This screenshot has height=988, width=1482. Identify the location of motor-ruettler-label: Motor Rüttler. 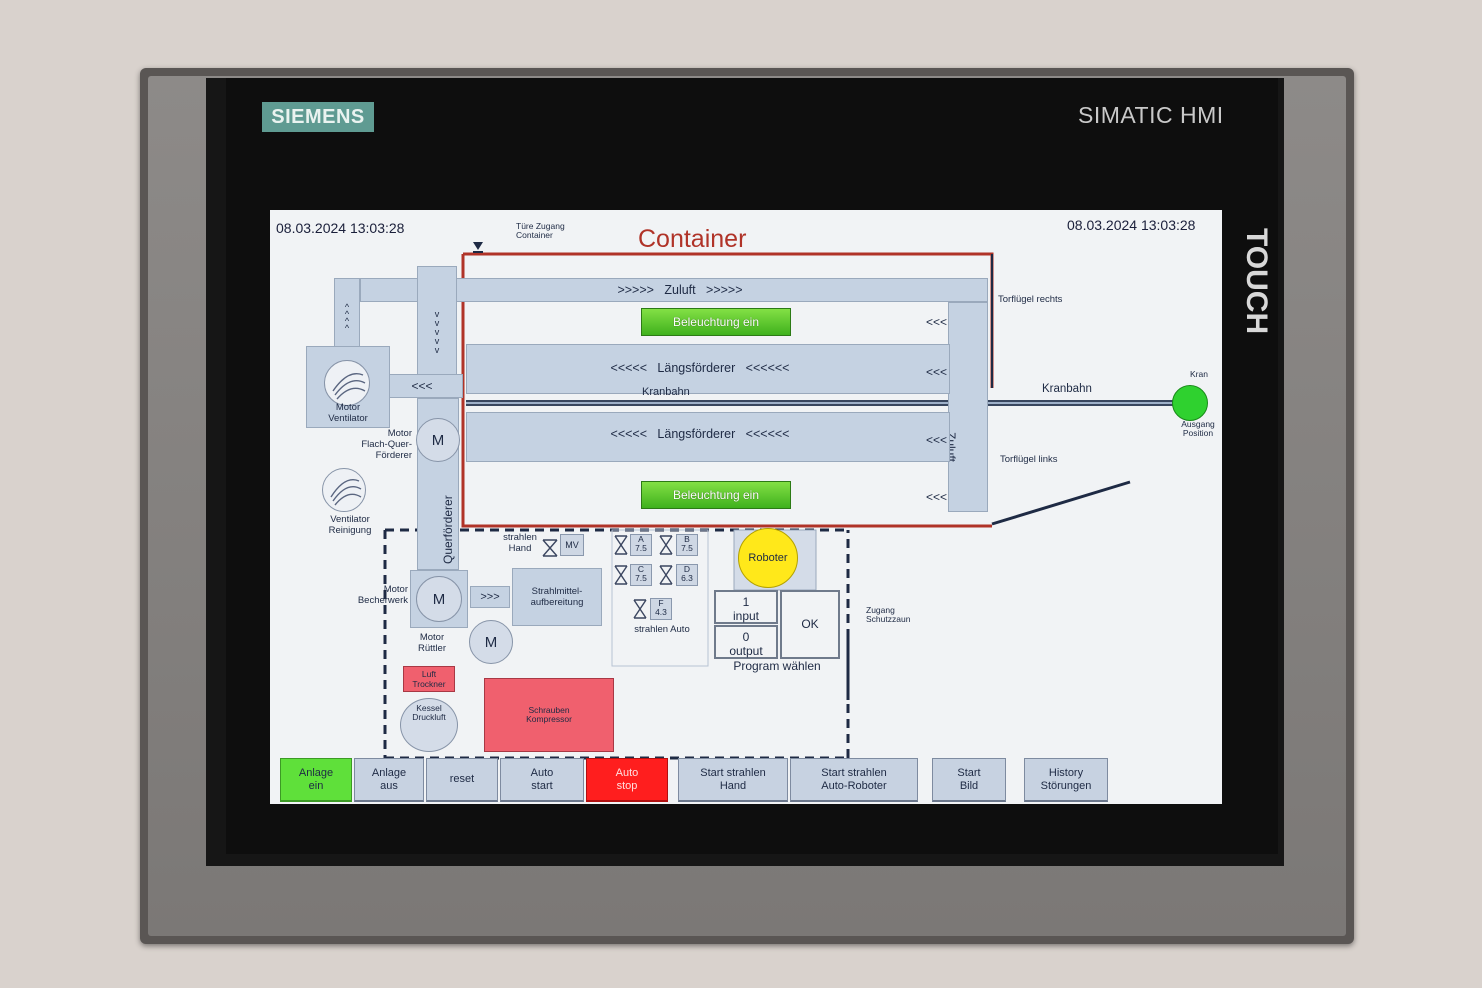
(432, 643).